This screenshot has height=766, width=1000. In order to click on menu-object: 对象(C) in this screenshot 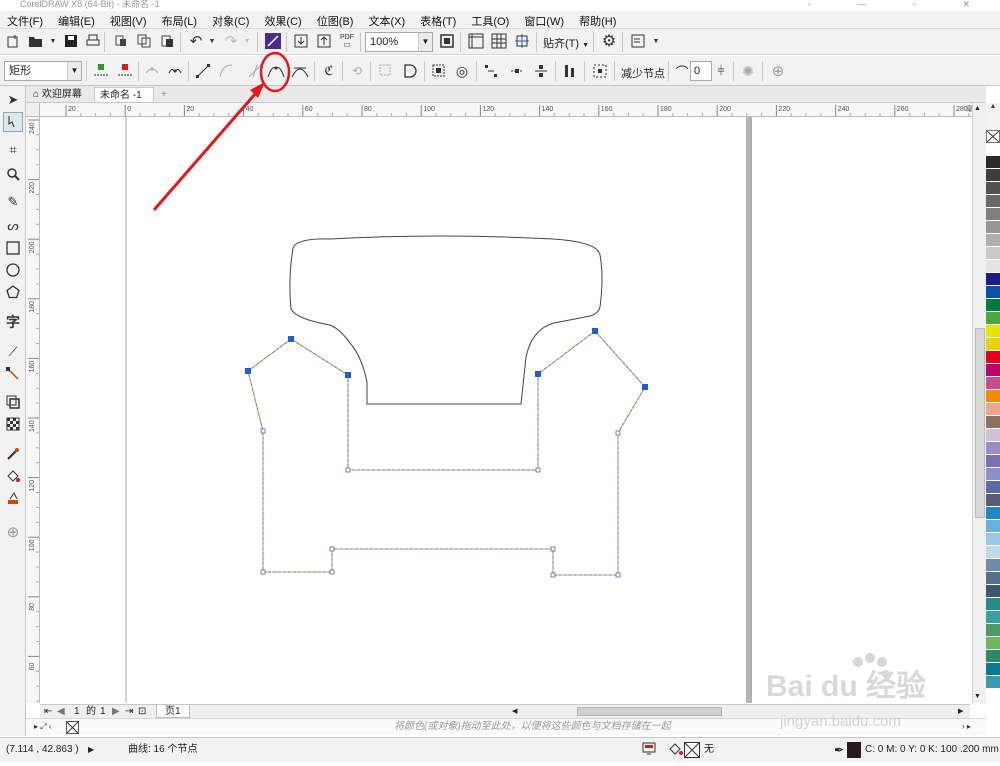, I will do `click(229, 20)`.